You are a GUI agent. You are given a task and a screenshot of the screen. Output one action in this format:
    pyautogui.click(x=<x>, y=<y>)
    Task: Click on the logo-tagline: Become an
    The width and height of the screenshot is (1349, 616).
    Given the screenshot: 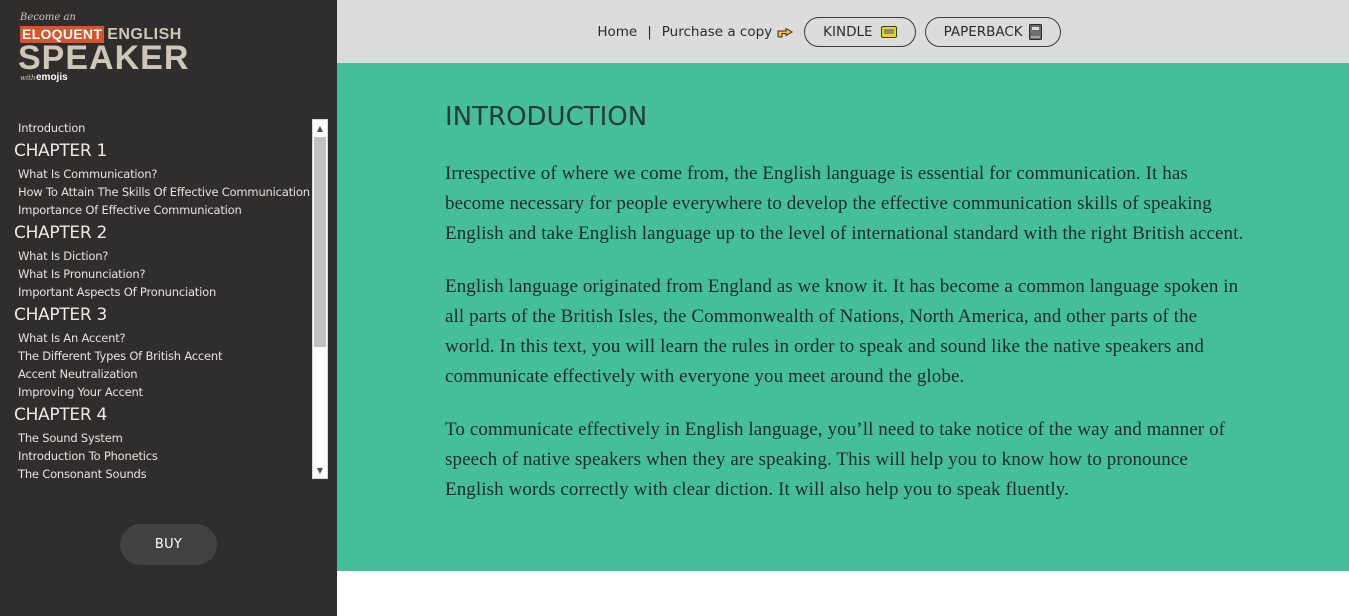 What is the action you would take?
    pyautogui.click(x=48, y=17)
    